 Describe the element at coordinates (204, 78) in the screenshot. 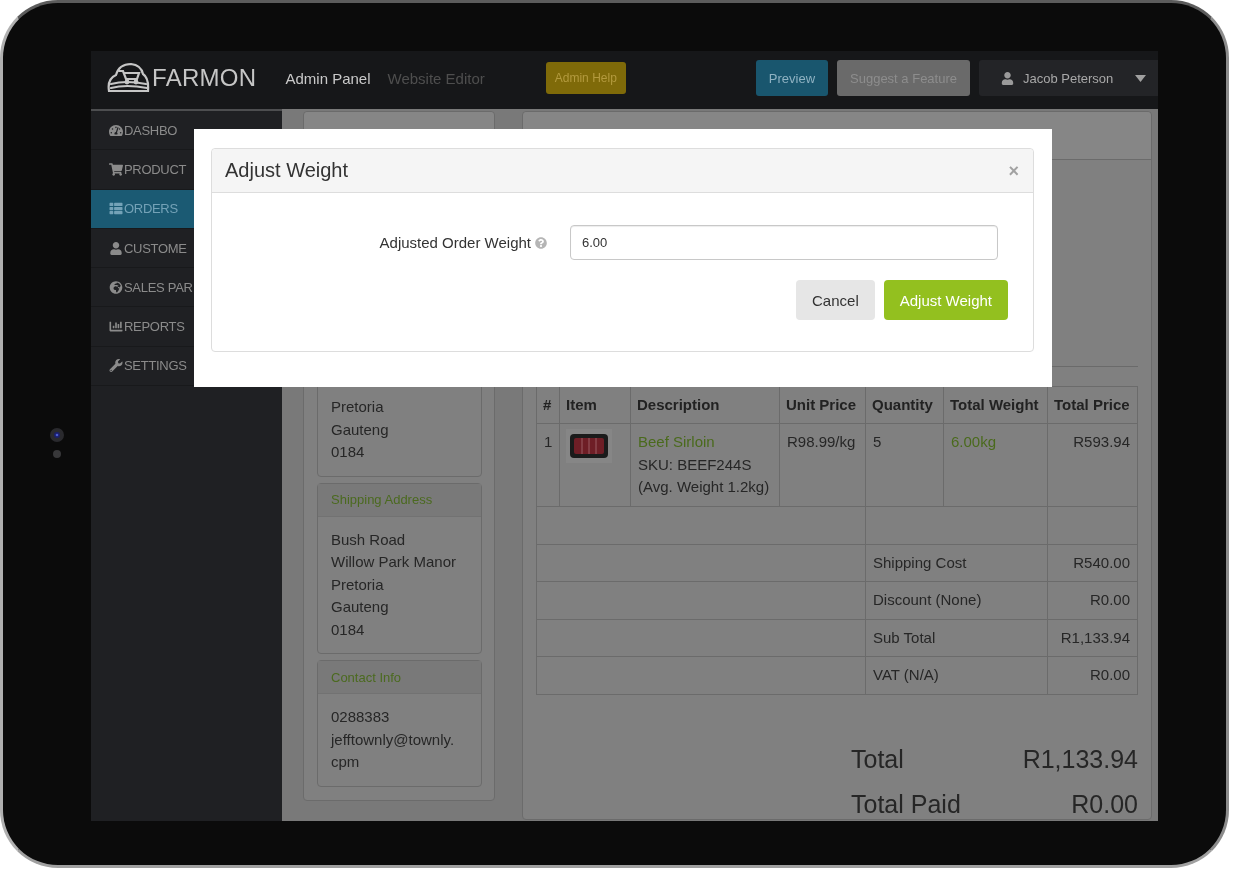

I see `brand-name: FARMON` at that location.